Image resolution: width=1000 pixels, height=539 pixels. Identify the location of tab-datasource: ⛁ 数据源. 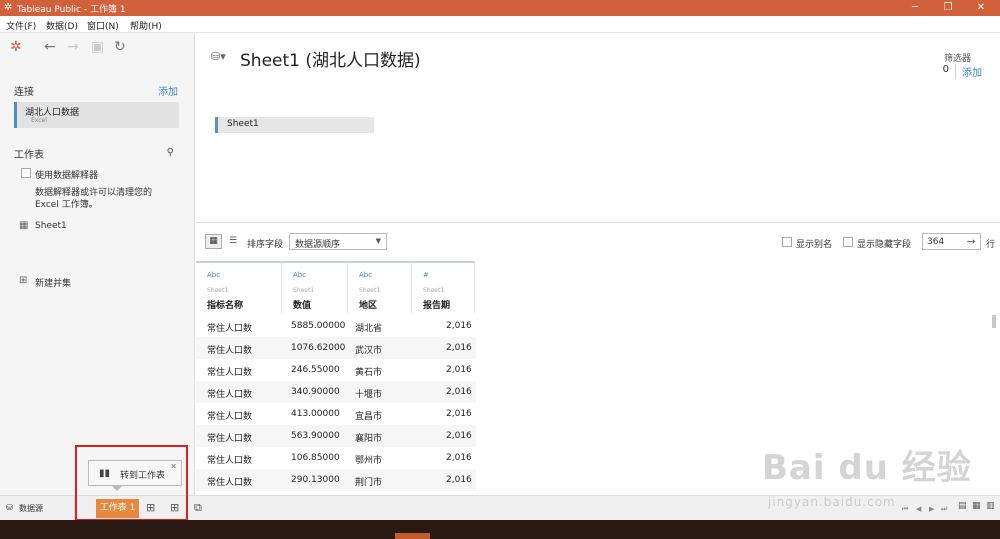
(37, 508).